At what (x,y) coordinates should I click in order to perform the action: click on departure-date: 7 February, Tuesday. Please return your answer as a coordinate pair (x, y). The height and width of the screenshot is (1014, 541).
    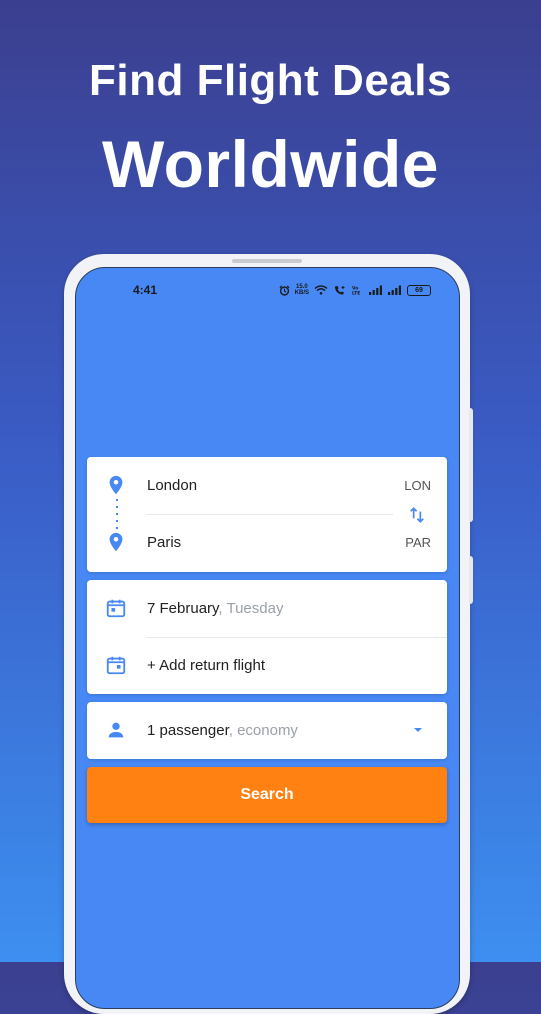
    Looking at the image, I should click on (215, 609).